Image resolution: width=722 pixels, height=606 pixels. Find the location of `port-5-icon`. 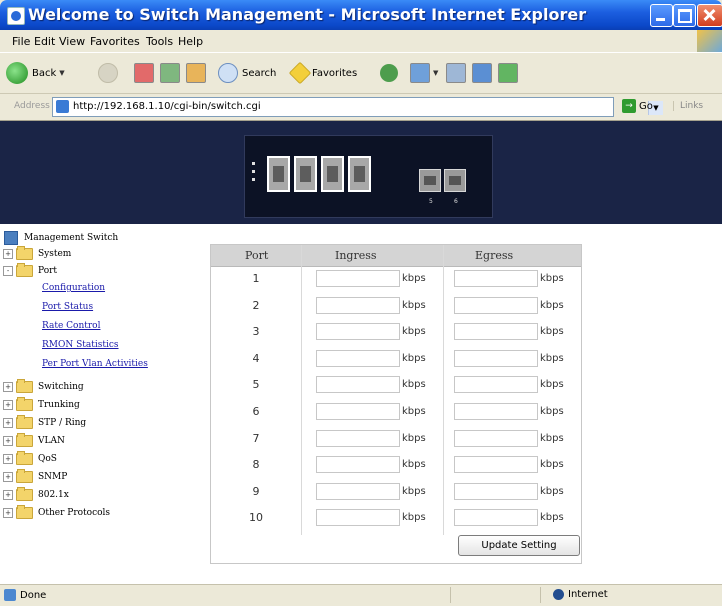

port-5-icon is located at coordinates (430, 180).